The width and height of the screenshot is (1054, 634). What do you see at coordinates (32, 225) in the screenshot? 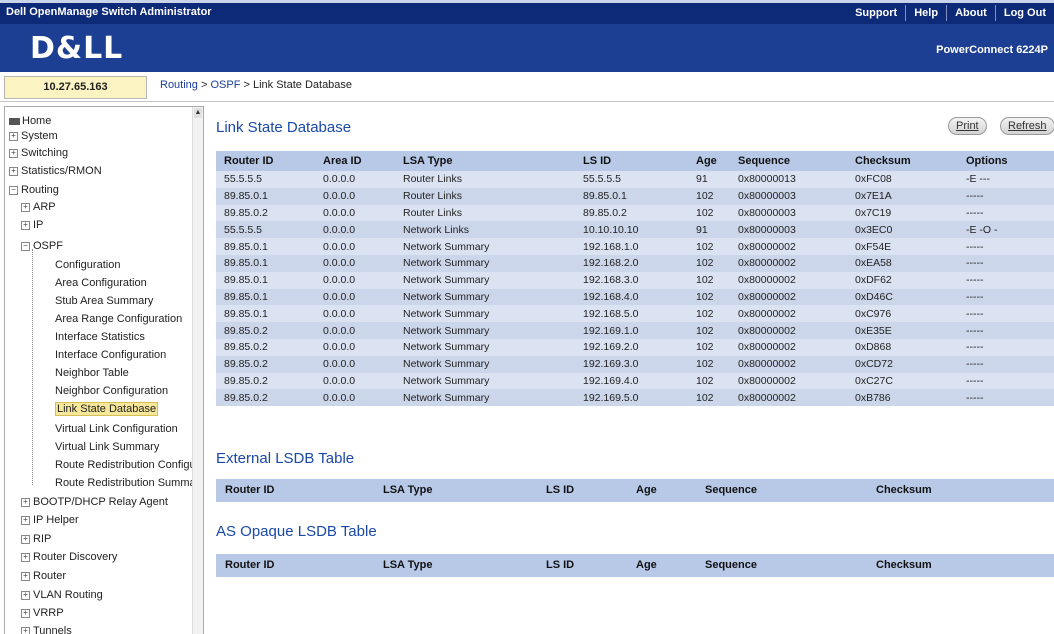
I see `sidebar-item: + IP` at bounding box center [32, 225].